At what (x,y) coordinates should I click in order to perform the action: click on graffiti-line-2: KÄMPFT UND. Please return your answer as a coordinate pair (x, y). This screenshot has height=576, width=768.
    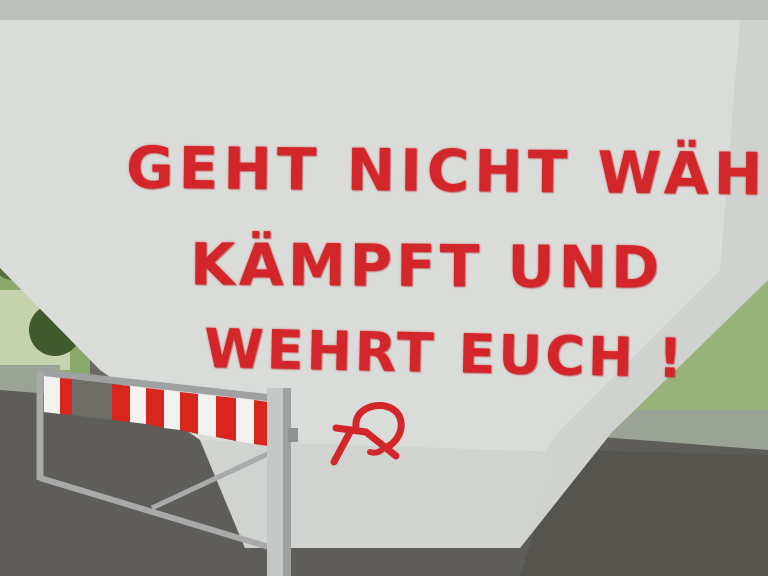
    Looking at the image, I should click on (426, 266).